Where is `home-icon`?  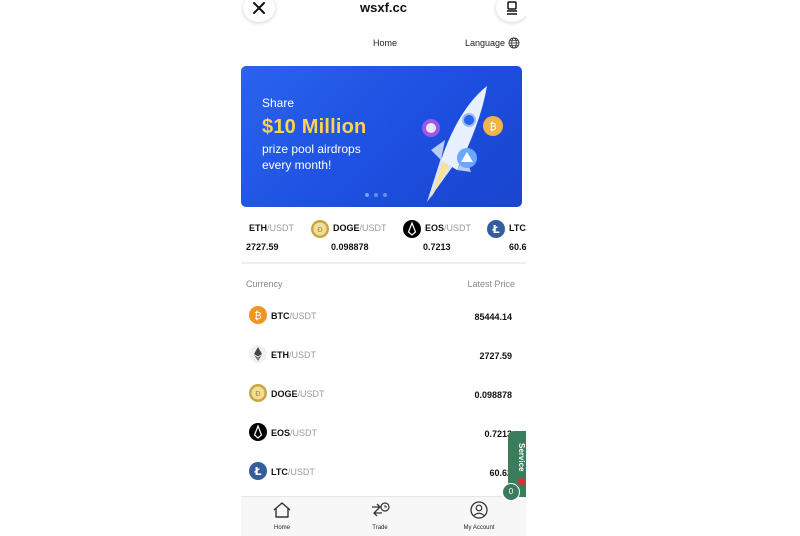 home-icon is located at coordinates (282, 510).